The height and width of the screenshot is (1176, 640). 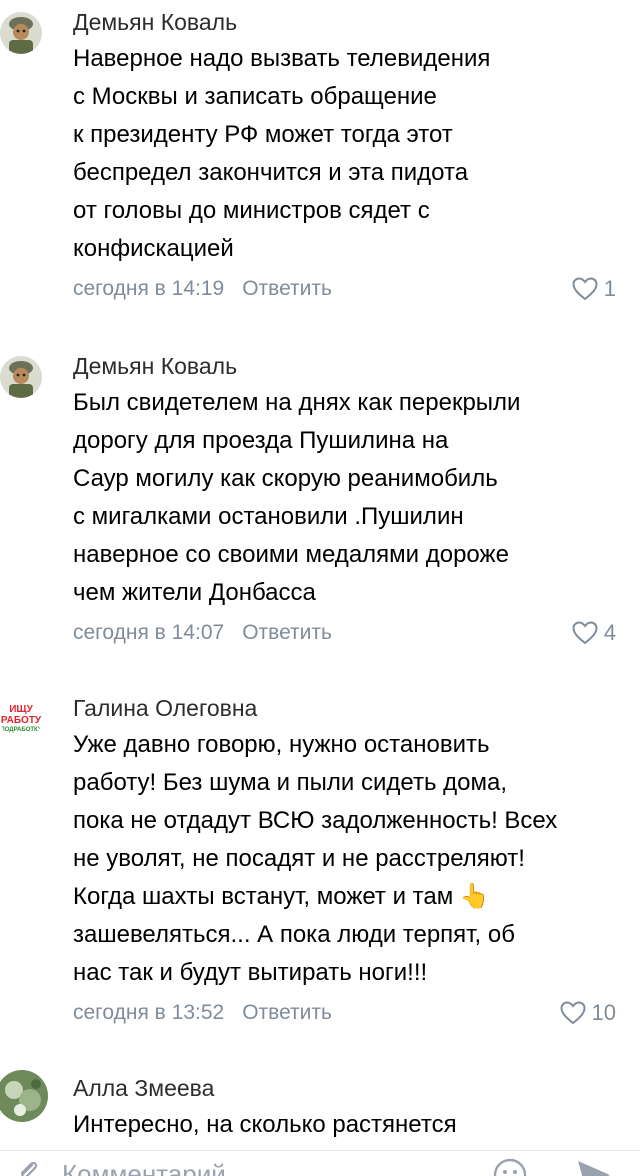 What do you see at coordinates (21, 709) in the screenshot?
I see `avatar-text-line: ИЩУ` at bounding box center [21, 709].